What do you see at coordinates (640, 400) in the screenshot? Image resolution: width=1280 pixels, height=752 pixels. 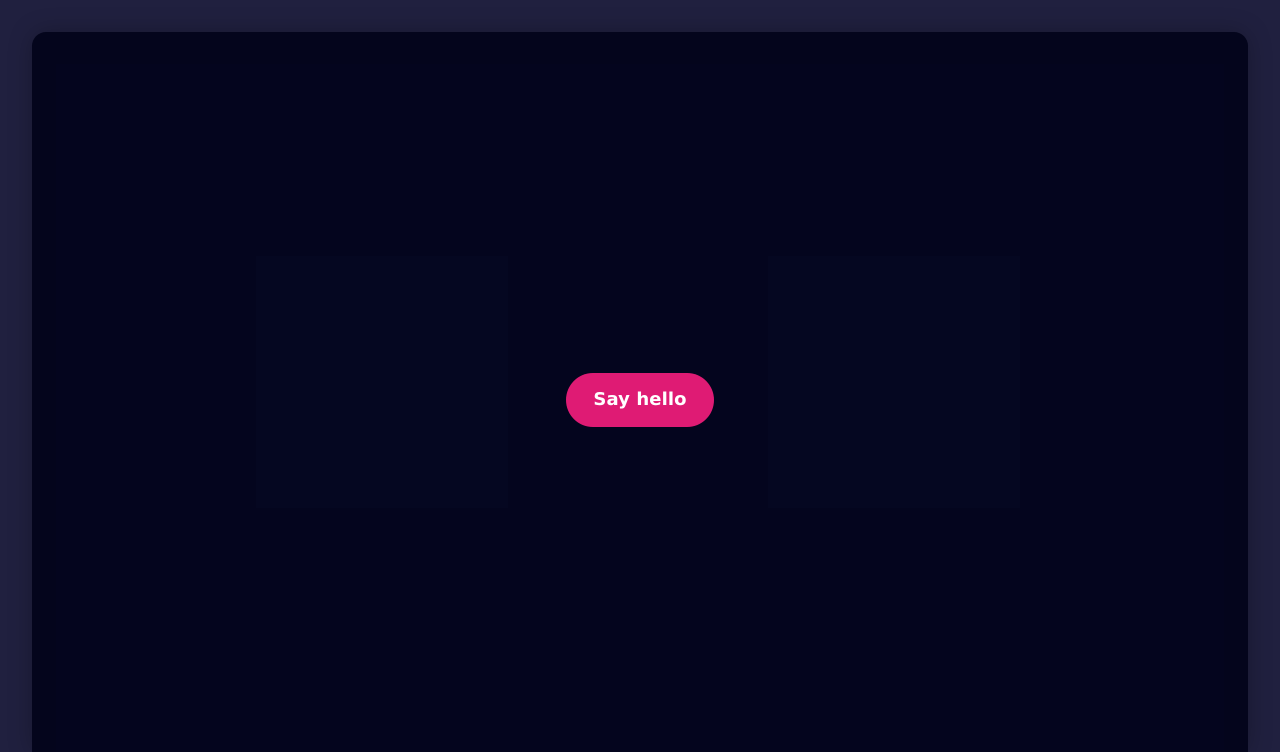 I see `say-hello-button: Say hello` at bounding box center [640, 400].